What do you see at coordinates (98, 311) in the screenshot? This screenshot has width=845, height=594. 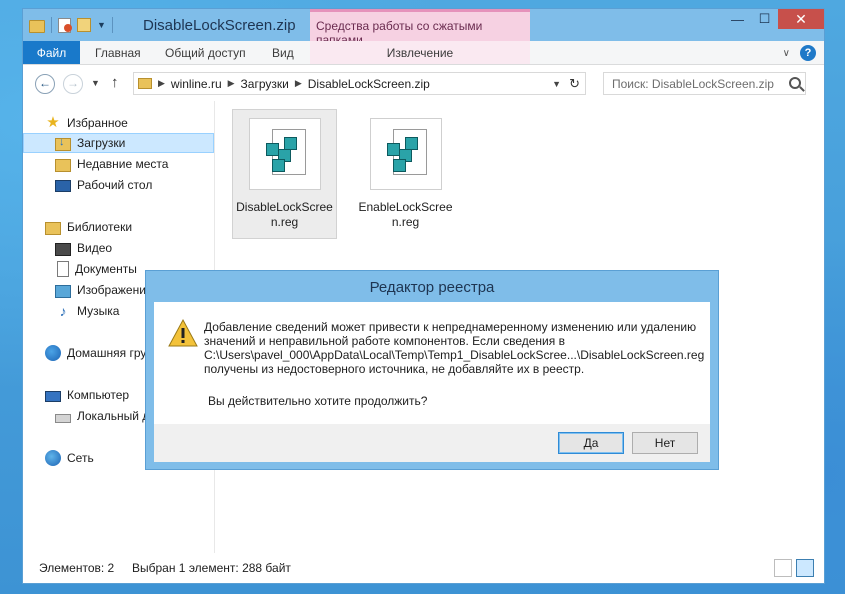 I see `nav-label: Музыка` at bounding box center [98, 311].